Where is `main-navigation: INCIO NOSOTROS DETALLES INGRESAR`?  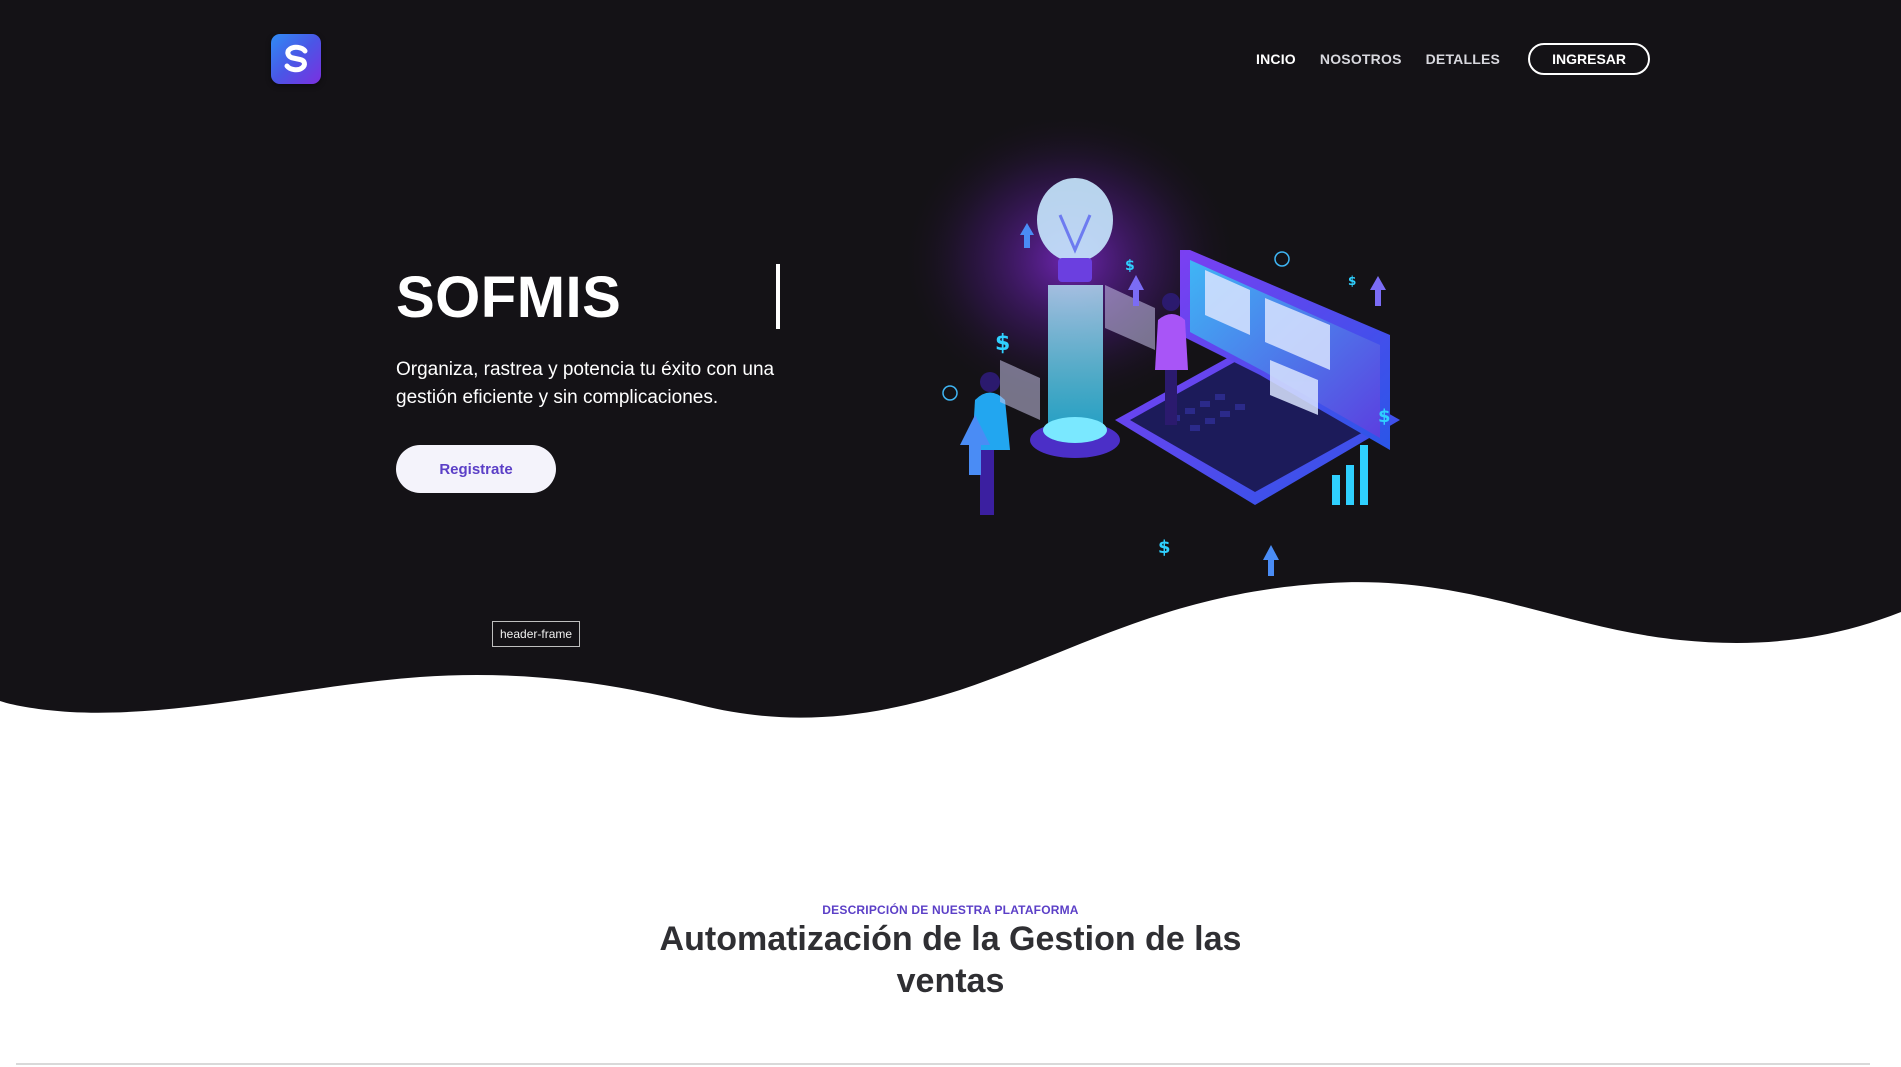 main-navigation: INCIO NOSOTROS DETALLES INGRESAR is located at coordinates (1453, 59).